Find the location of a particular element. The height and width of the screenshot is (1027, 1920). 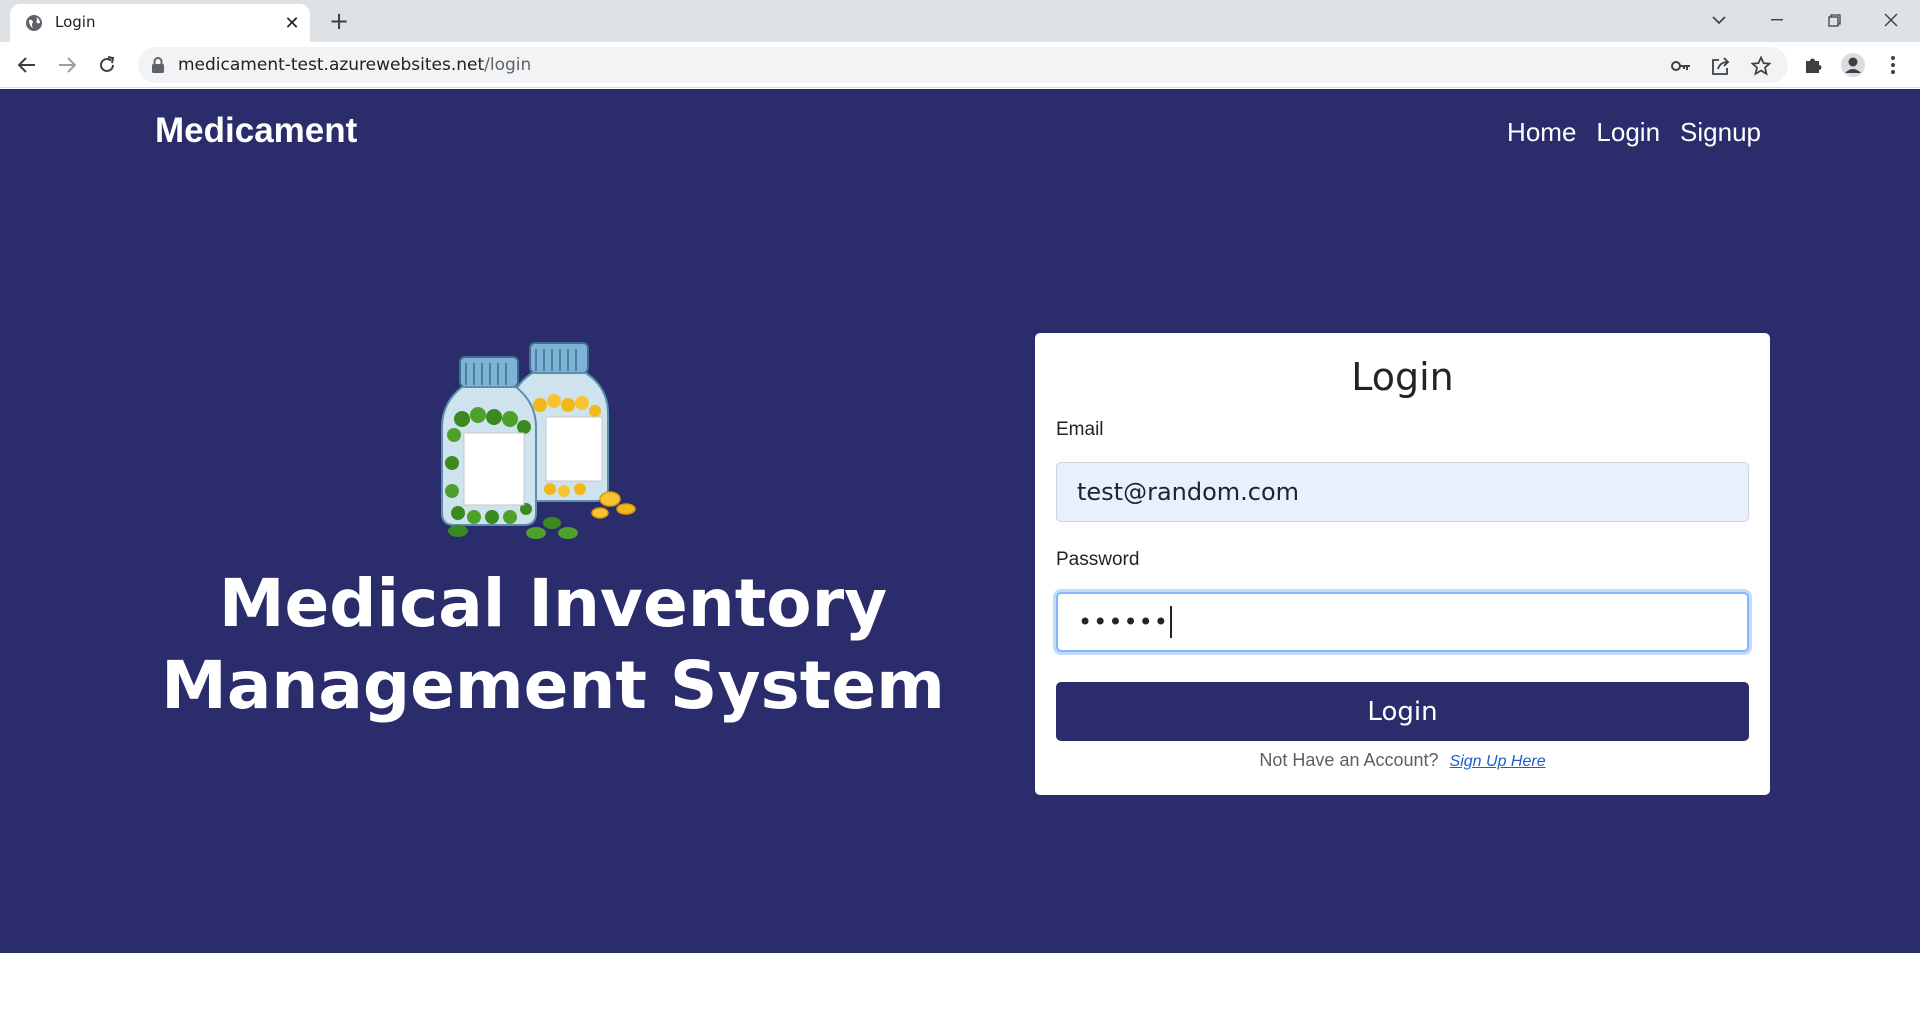

bookmark-star-icon is located at coordinates (1761, 66).